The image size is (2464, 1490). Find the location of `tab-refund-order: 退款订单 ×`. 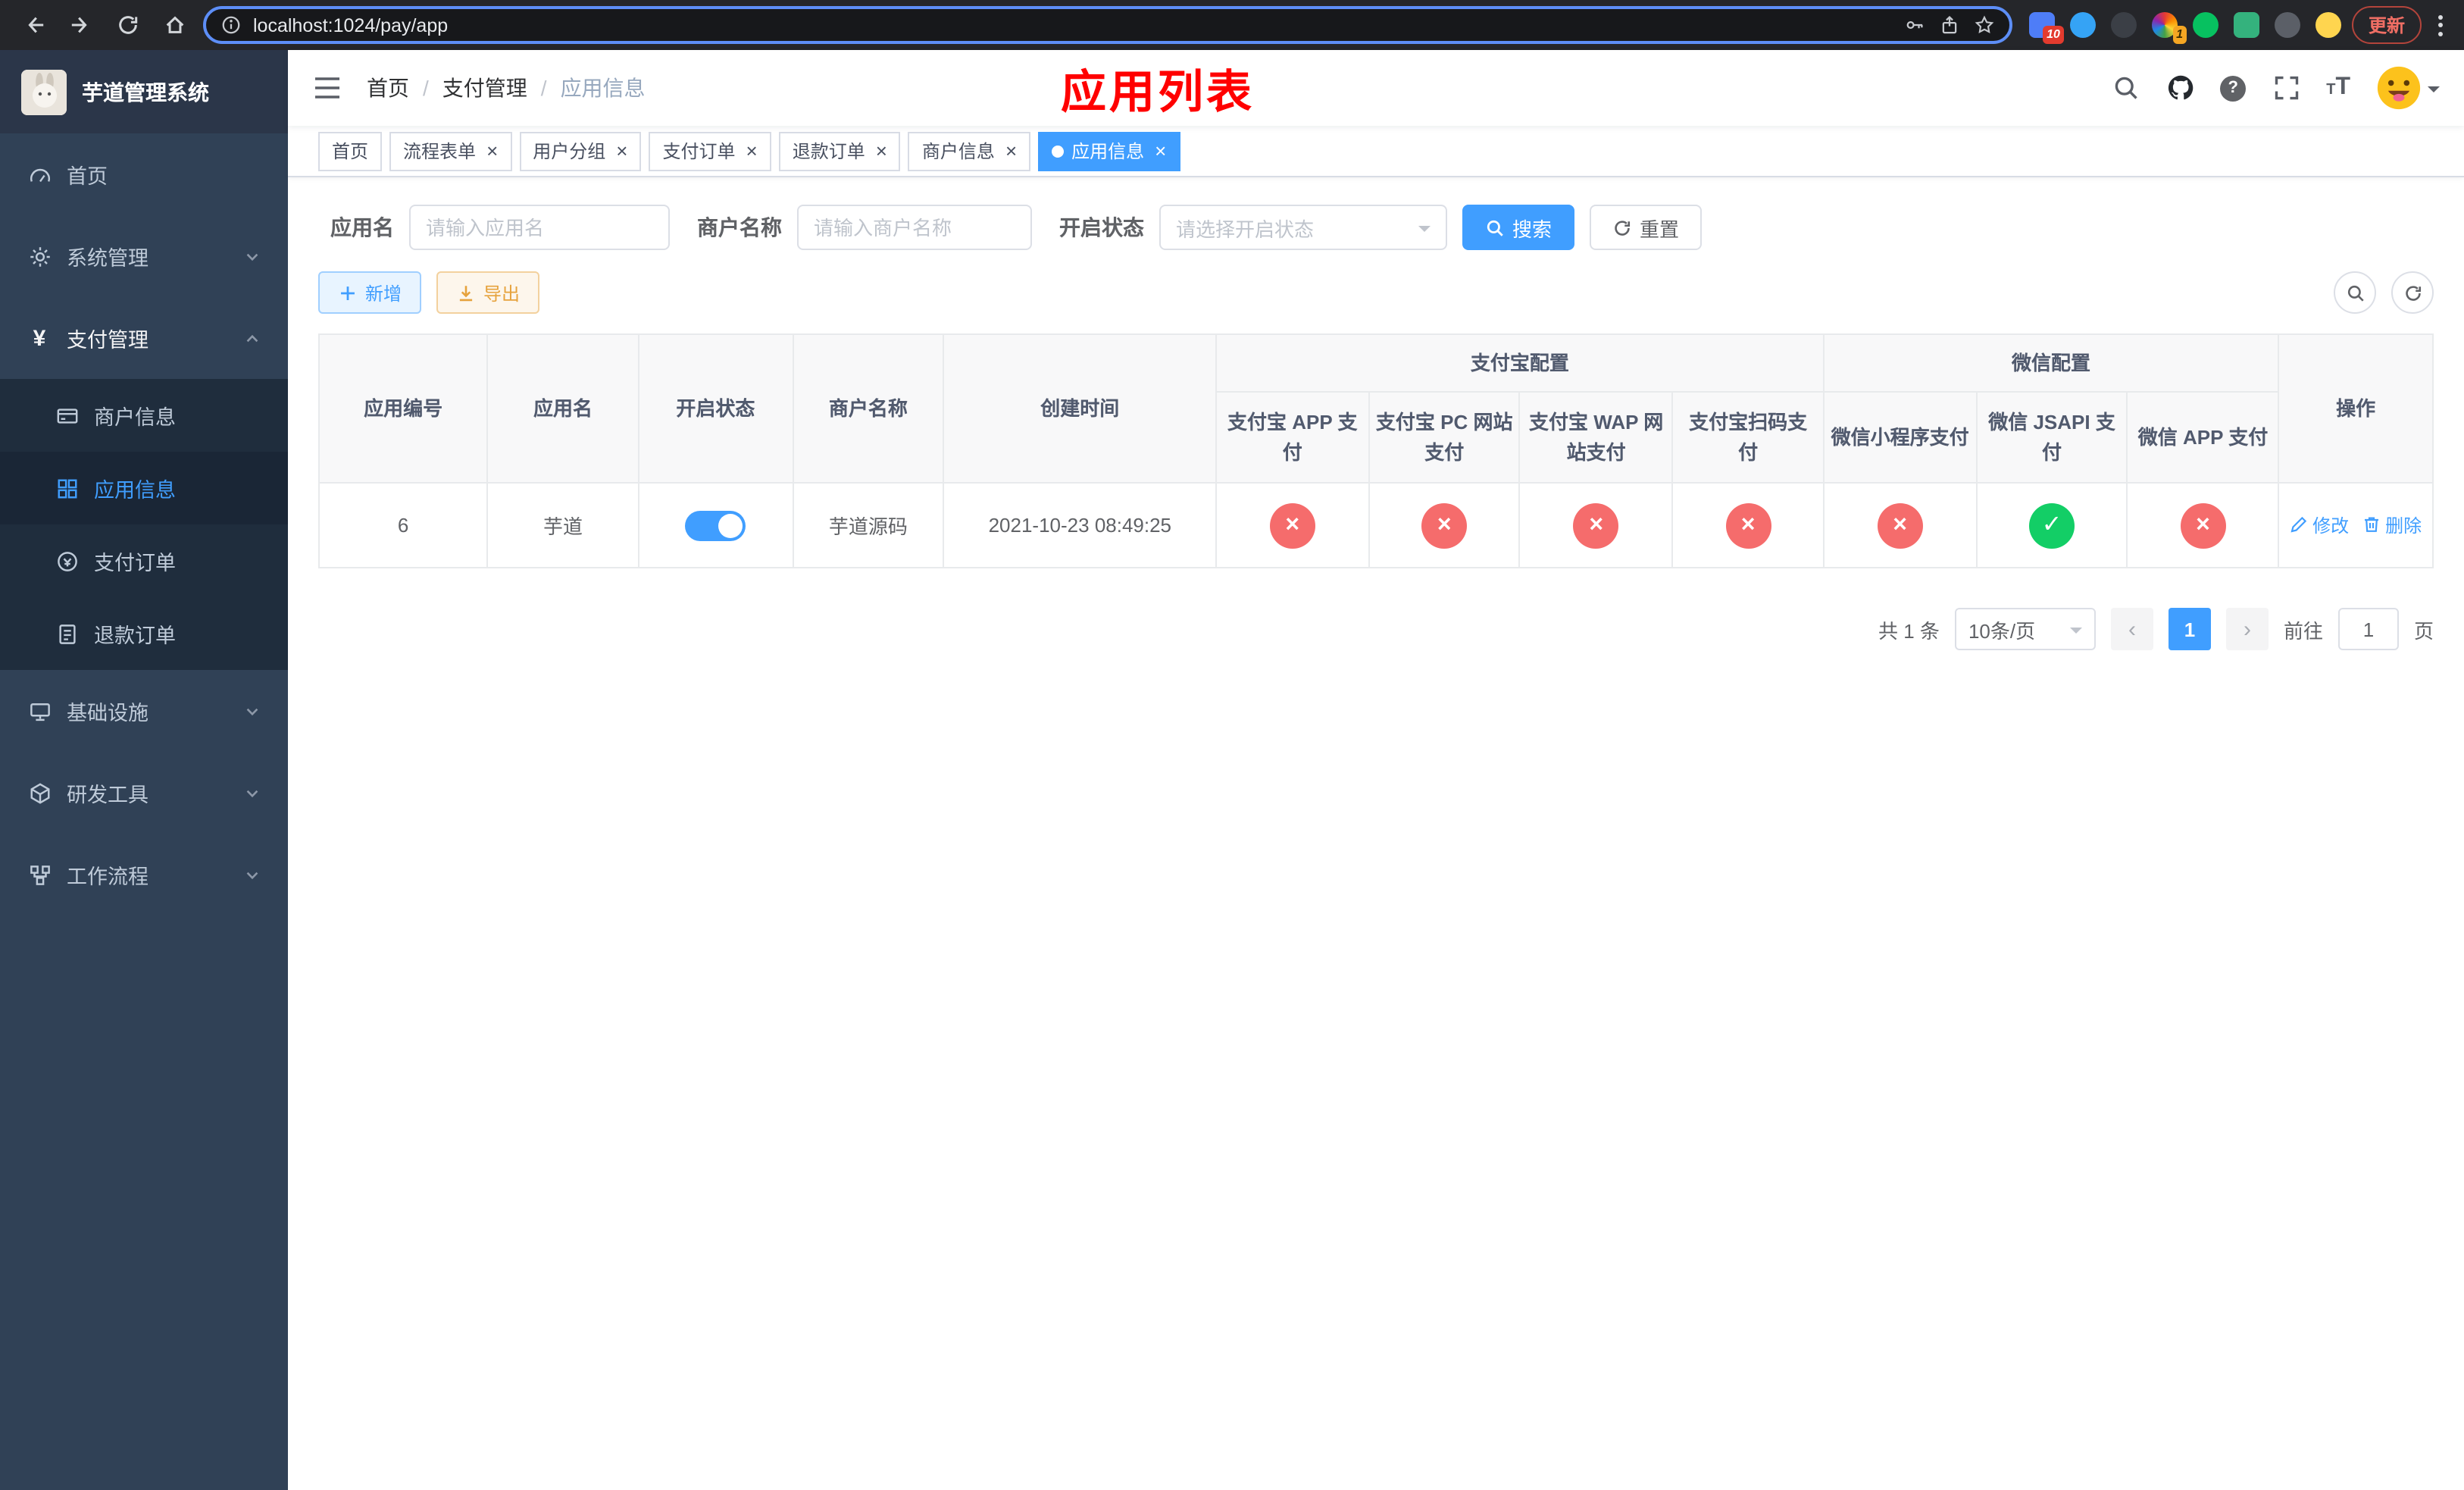

tab-refund-order: 退款订单 × is located at coordinates (839, 151).